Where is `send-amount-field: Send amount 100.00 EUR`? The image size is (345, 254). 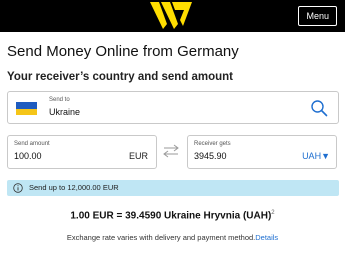 send-amount-field: Send amount 100.00 EUR is located at coordinates (82, 152).